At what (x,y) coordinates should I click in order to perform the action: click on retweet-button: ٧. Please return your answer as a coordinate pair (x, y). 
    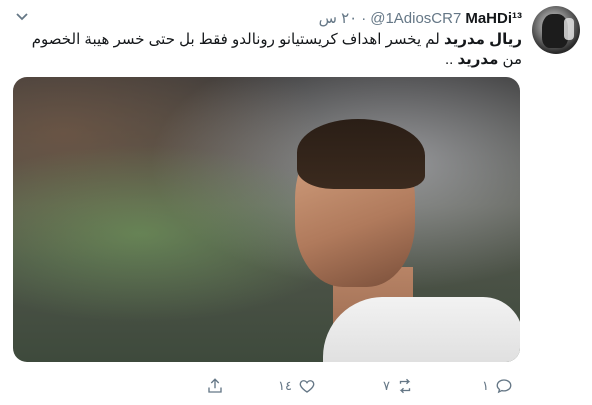
    Looking at the image, I should click on (398, 386).